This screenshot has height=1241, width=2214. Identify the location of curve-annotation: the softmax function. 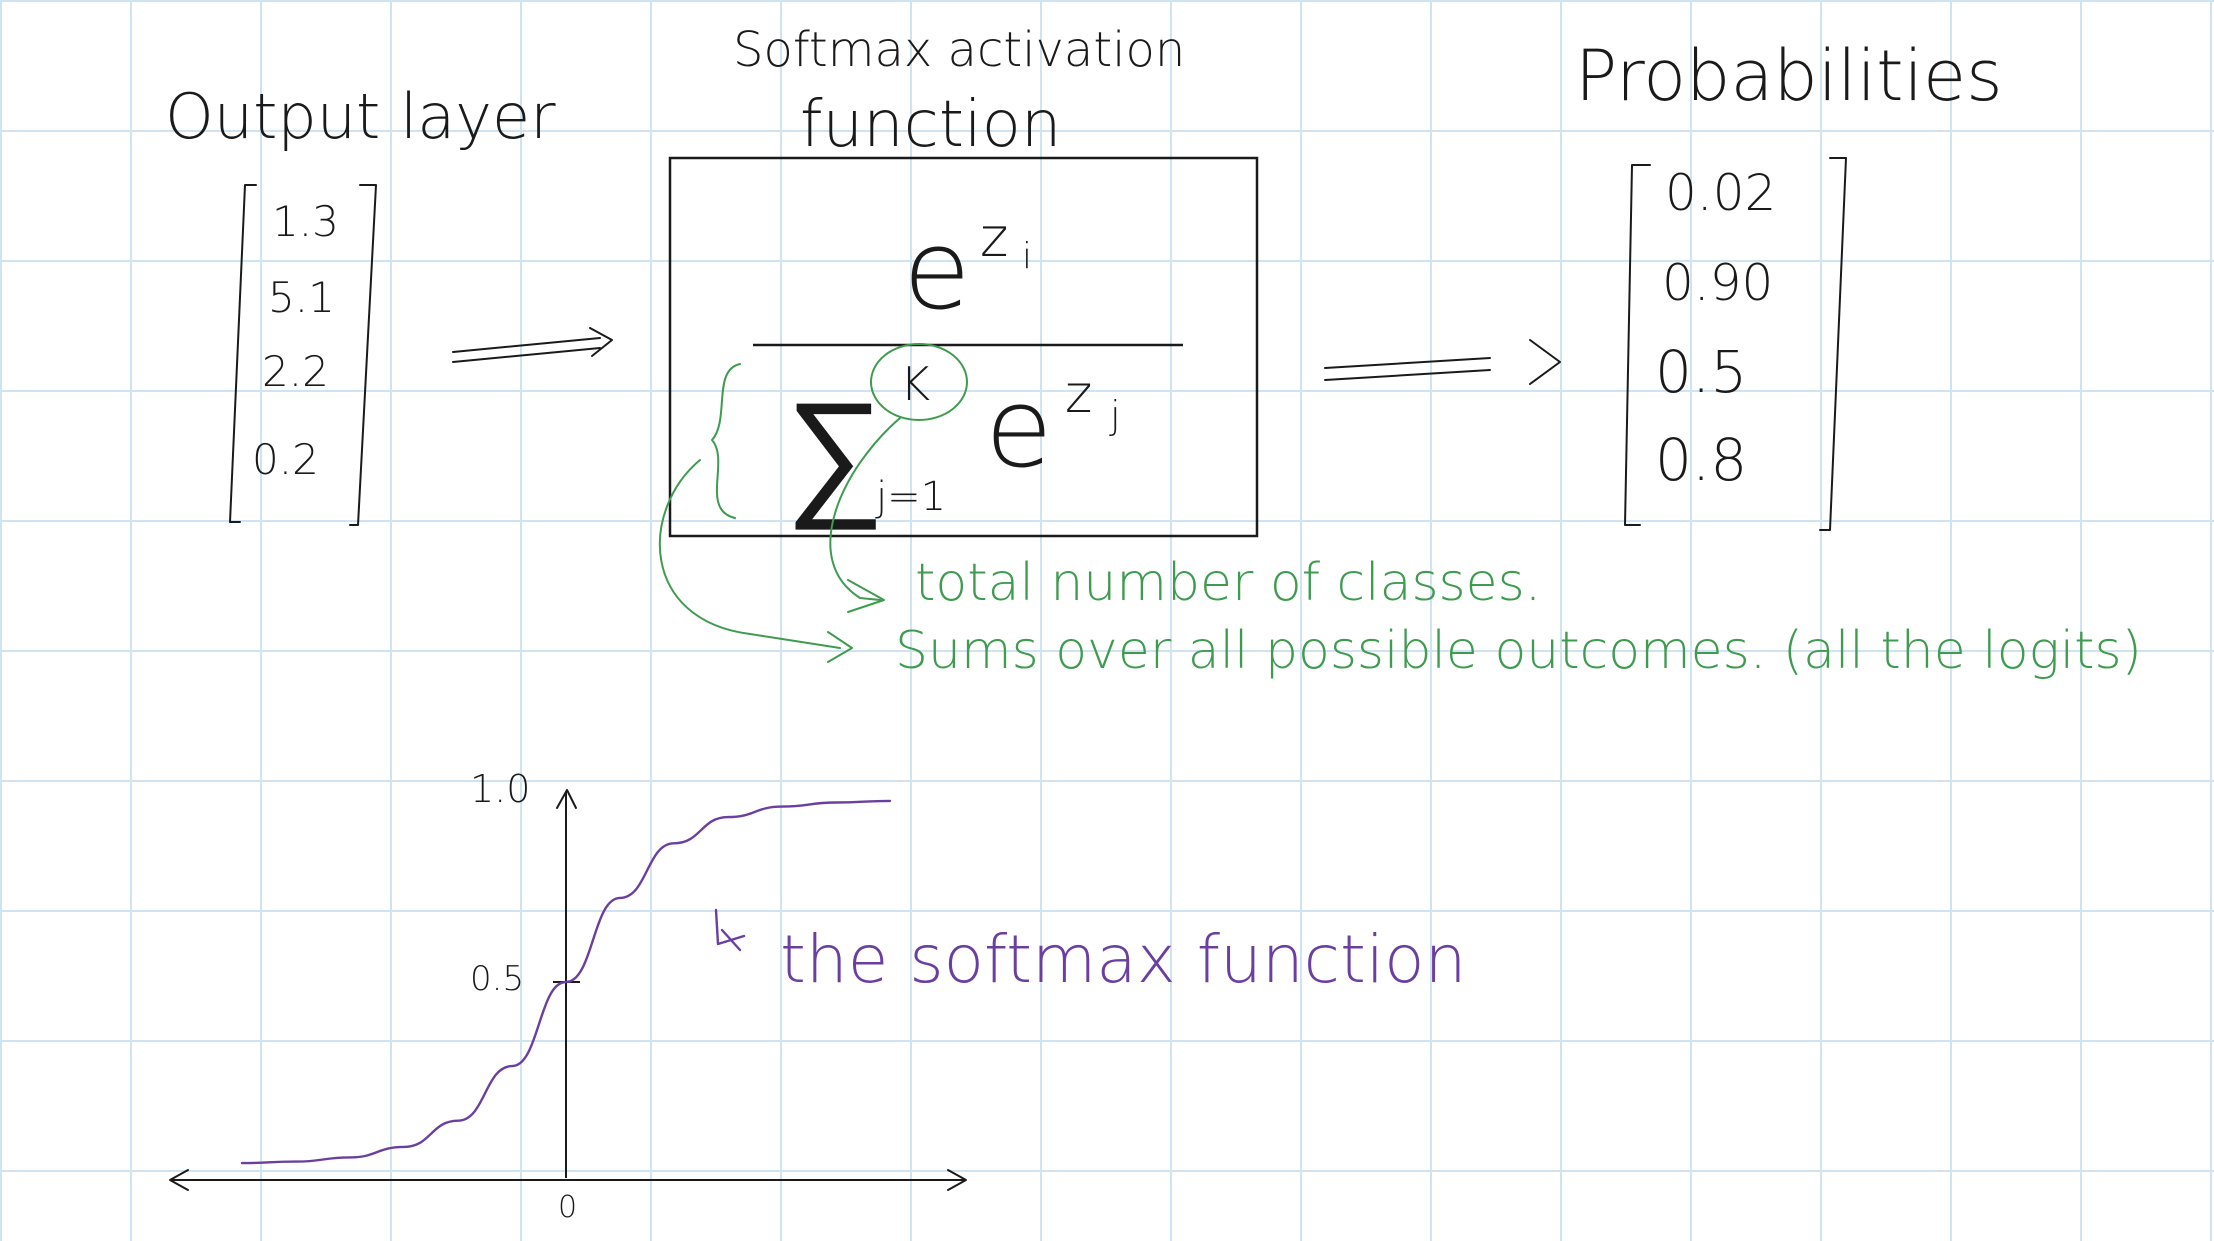
(1123, 959).